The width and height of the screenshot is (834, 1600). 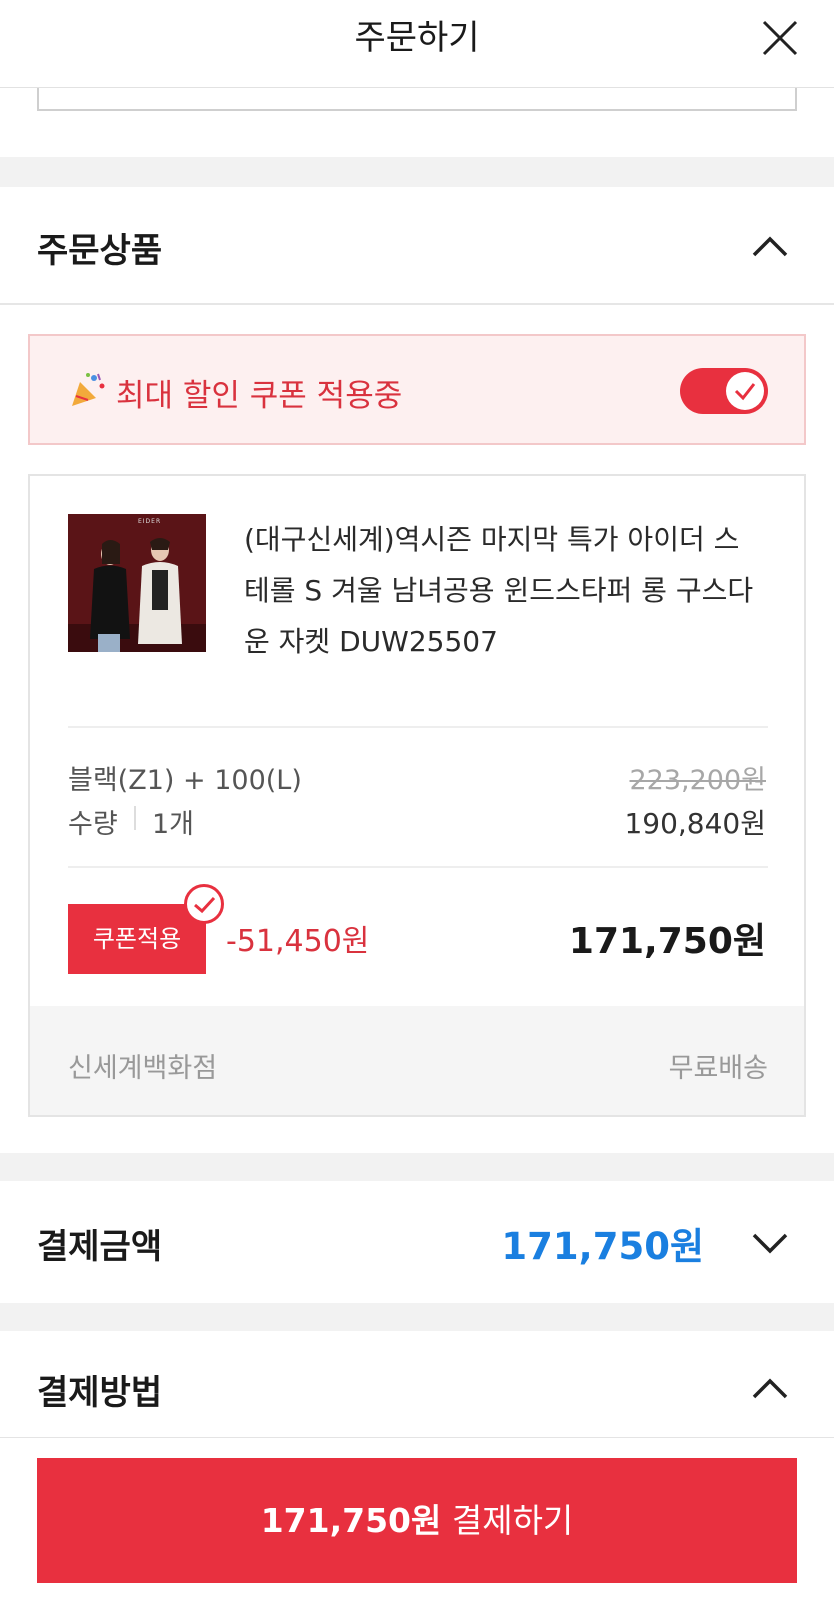 I want to click on bottom-pay-bar: 171,750원 결제하기, so click(x=417, y=1518).